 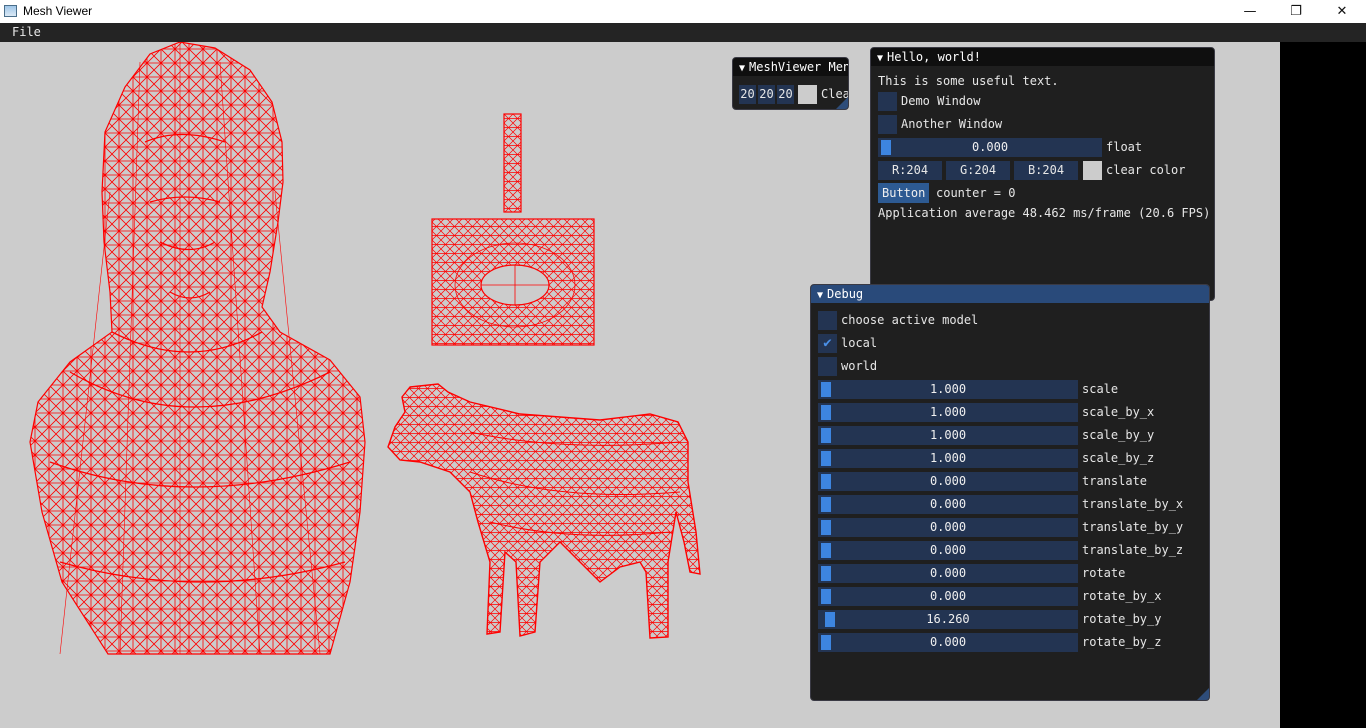 I want to click on box-mesh, so click(x=513, y=282).